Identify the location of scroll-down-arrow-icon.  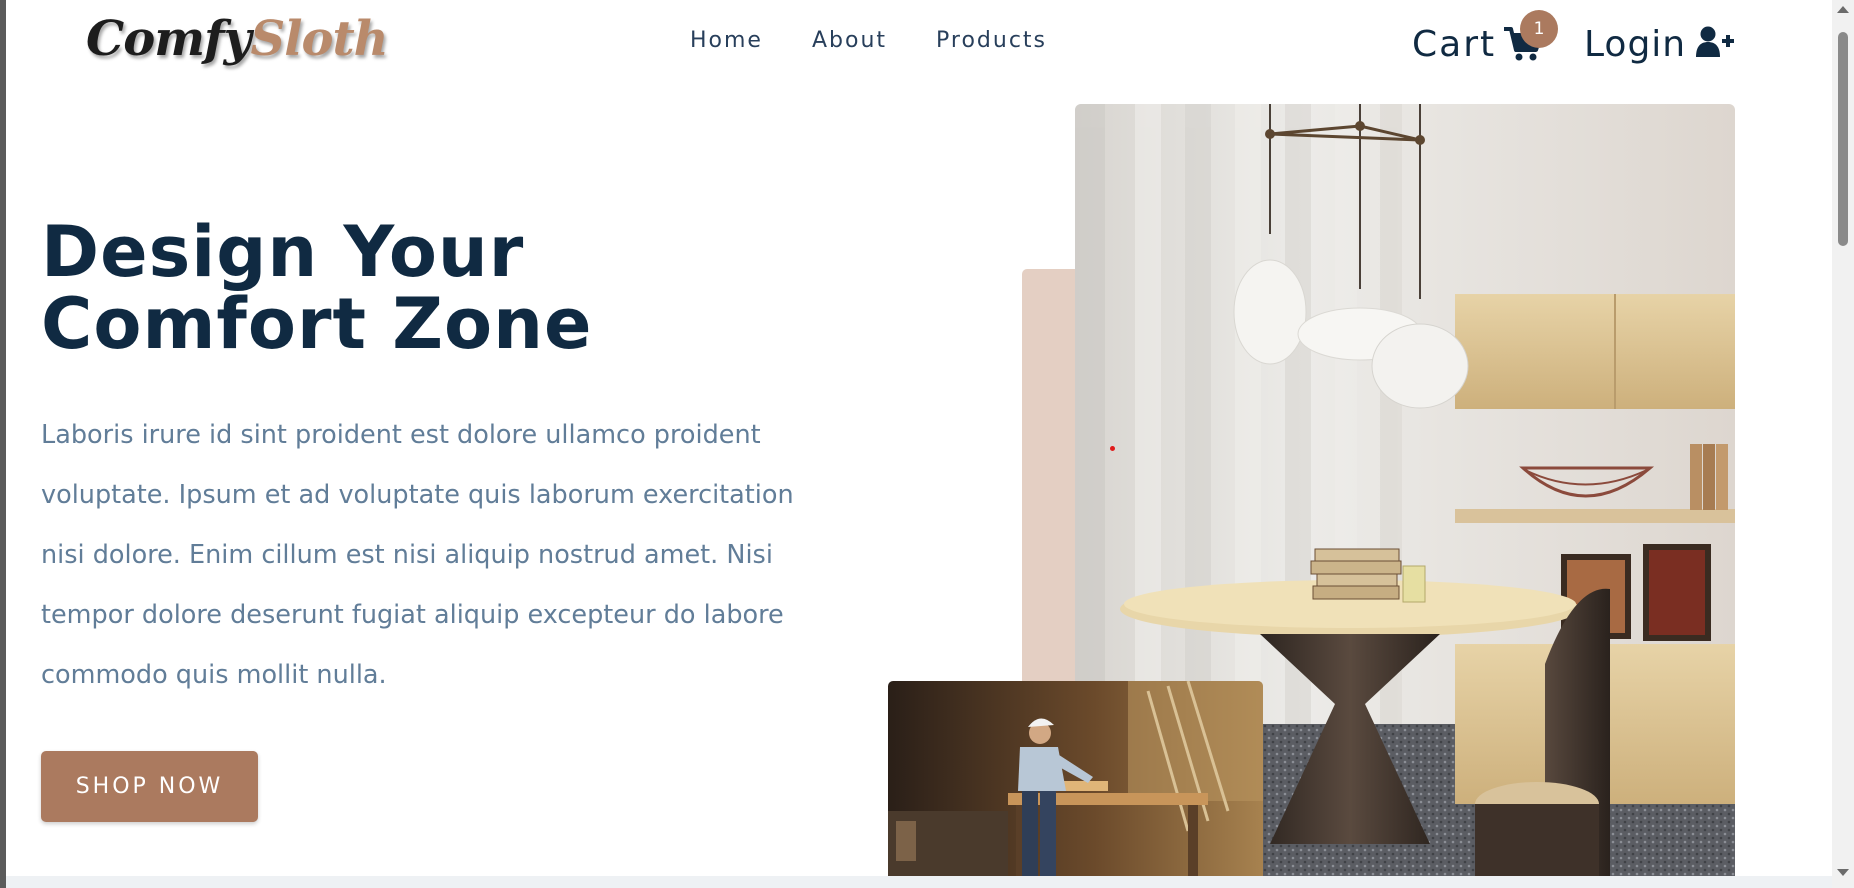
(1843, 872).